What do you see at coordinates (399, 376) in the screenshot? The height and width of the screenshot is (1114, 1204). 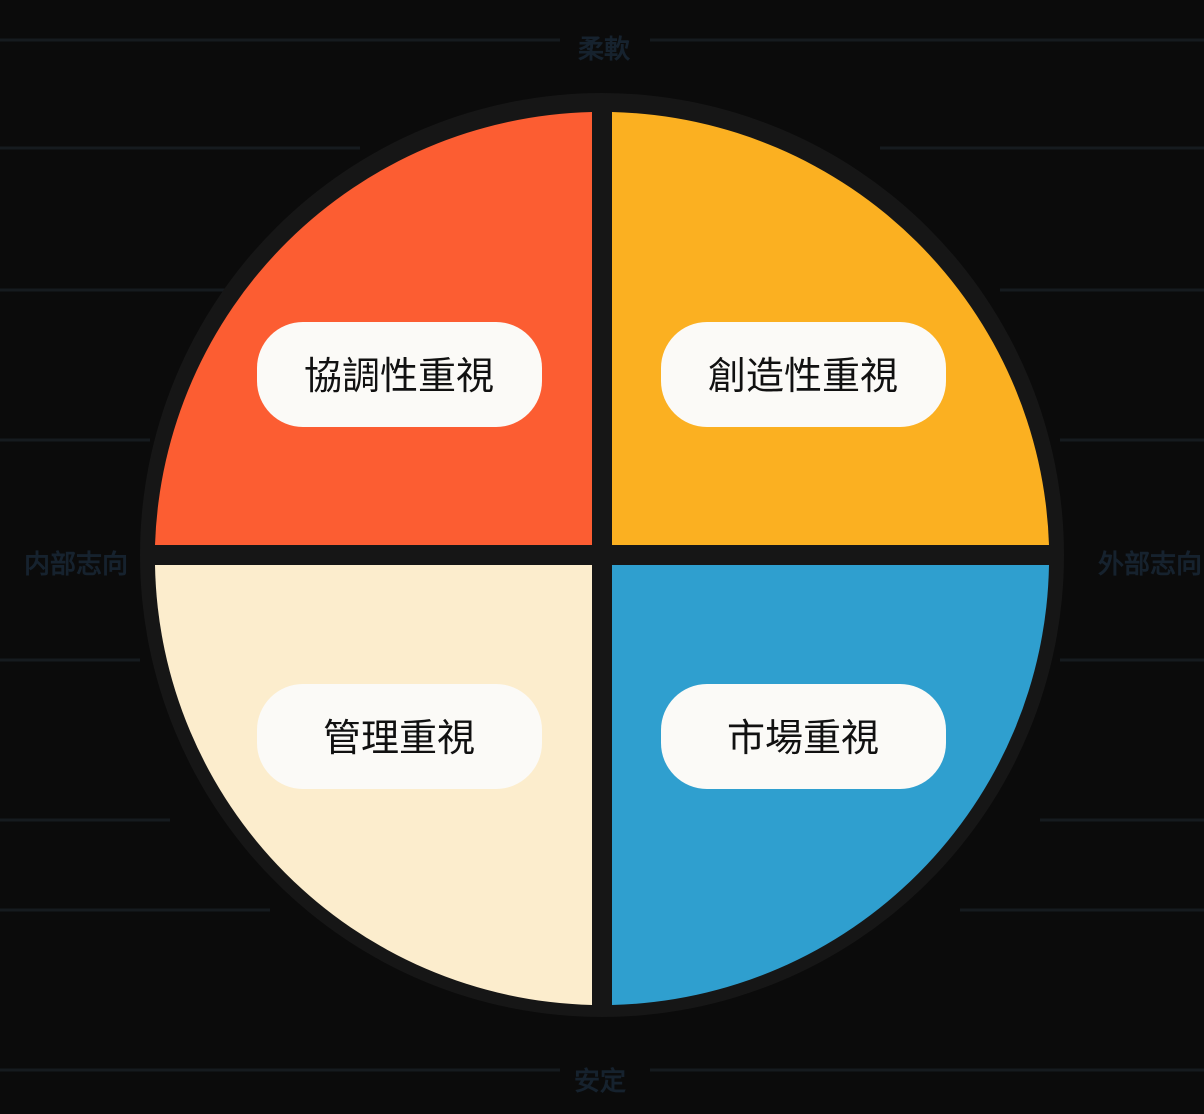 I see `quadrant-label-top-left: 協調性重視` at bounding box center [399, 376].